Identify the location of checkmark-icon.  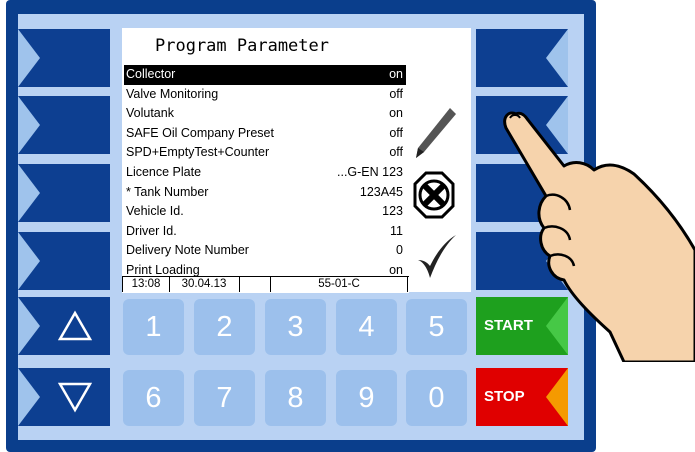
(437, 257).